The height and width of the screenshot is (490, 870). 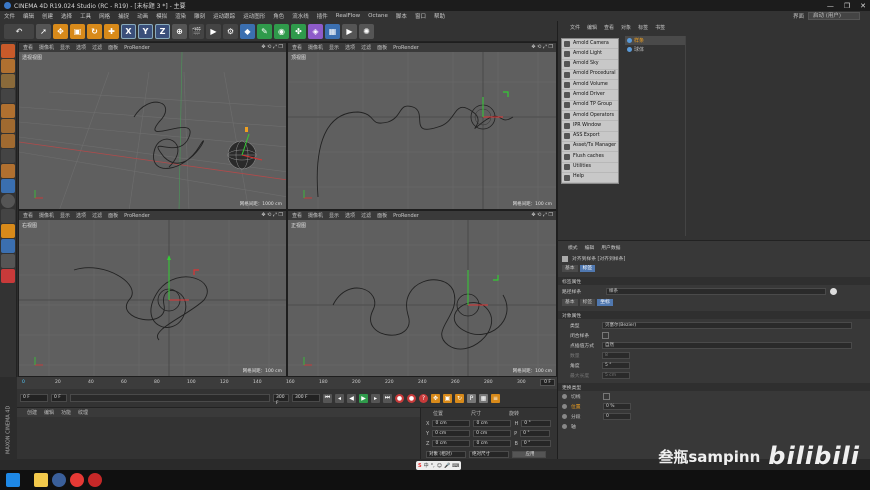 I want to click on pen-spline-icon: ✎, so click(x=264, y=31).